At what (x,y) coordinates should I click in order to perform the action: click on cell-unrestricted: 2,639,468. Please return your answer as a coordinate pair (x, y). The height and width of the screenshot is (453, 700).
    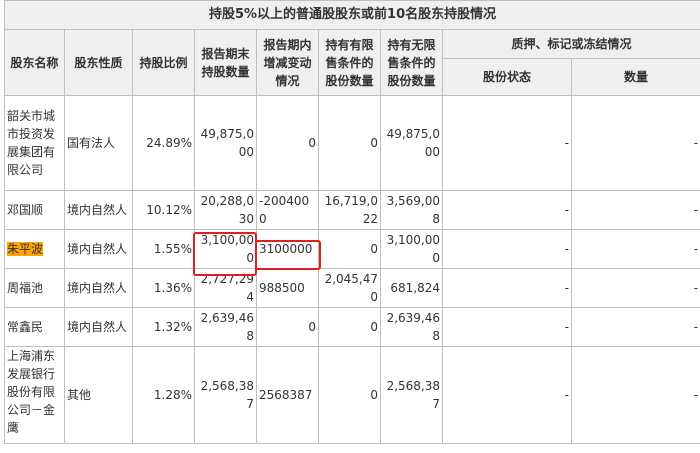
    Looking at the image, I should click on (411, 327).